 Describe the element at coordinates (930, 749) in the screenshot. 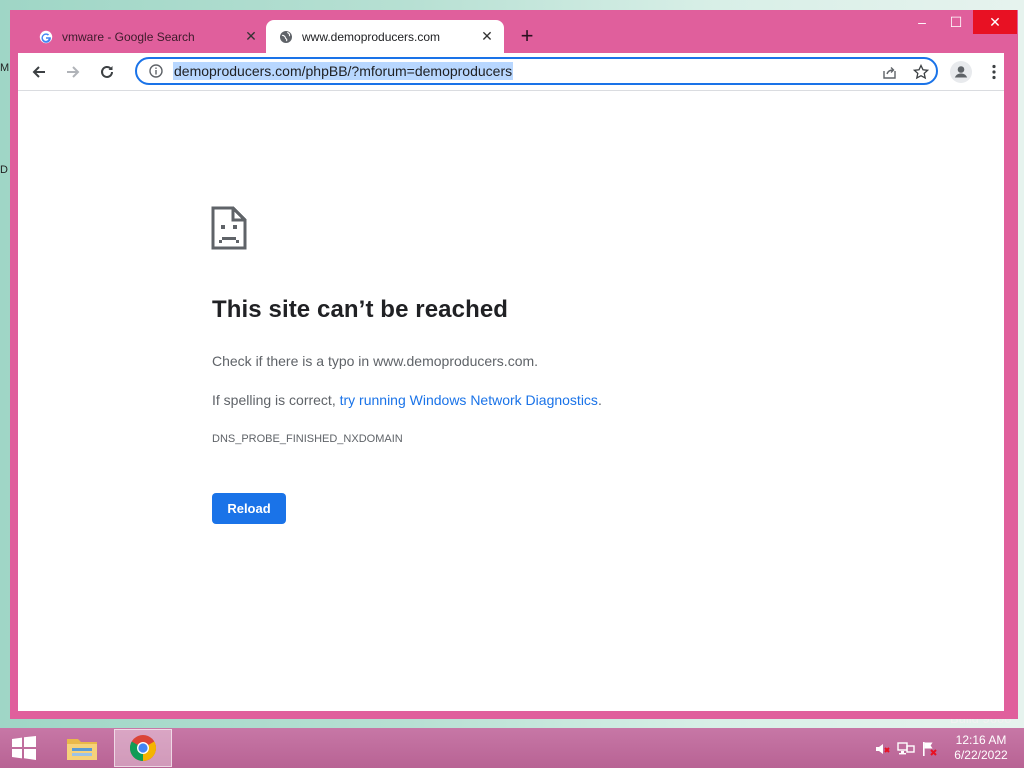

I see `action-center-flag-icon` at that location.